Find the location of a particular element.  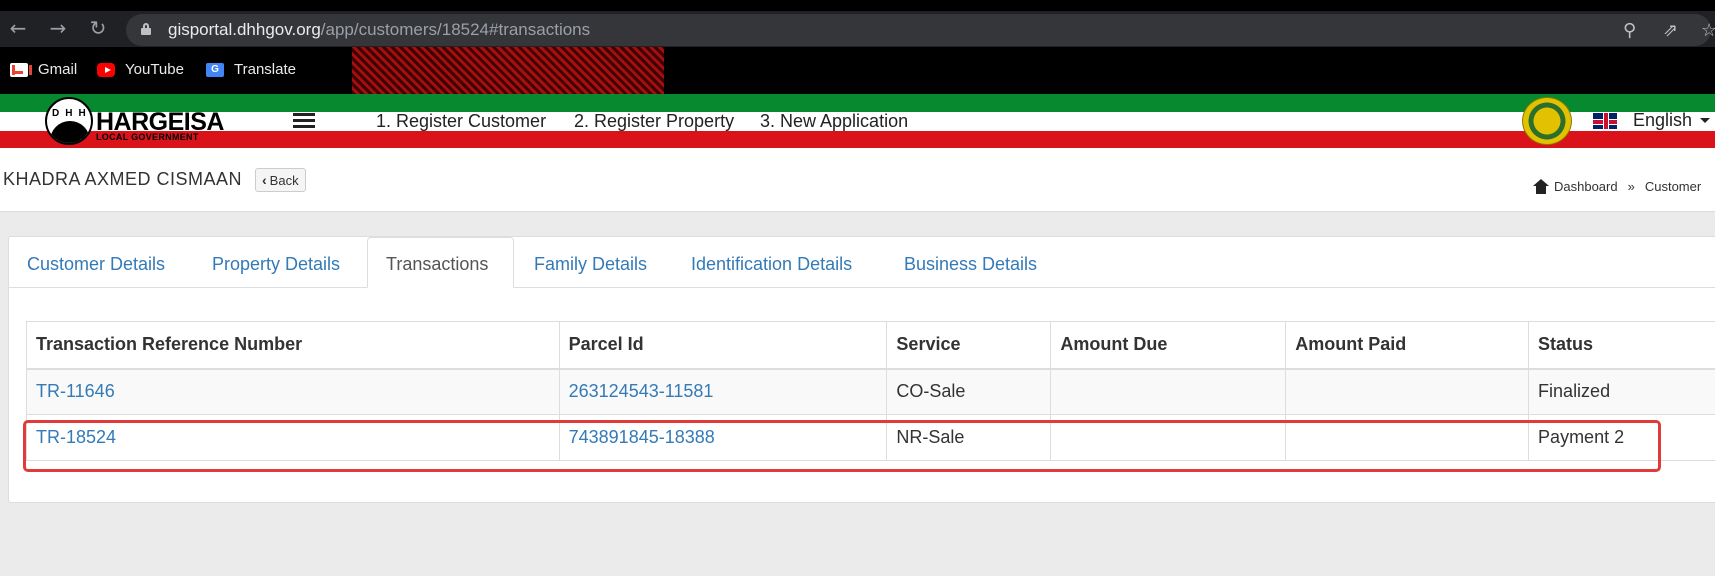

back-button-label: Back is located at coordinates (284, 180).